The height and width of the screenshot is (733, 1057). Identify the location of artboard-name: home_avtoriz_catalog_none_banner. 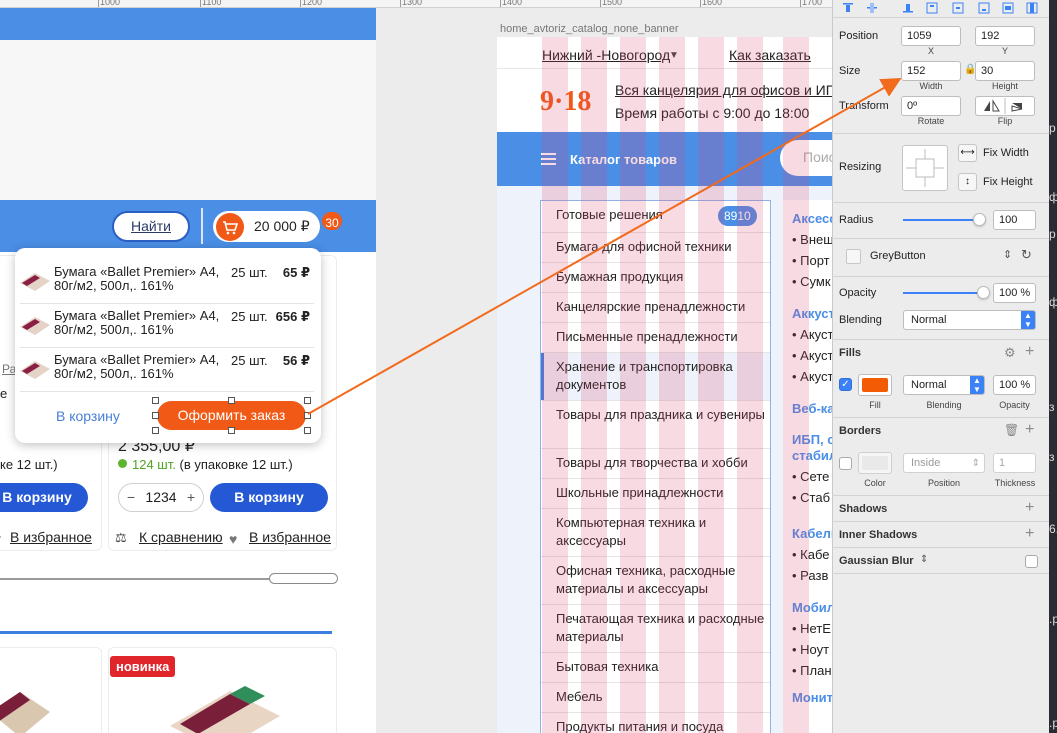
(589, 29).